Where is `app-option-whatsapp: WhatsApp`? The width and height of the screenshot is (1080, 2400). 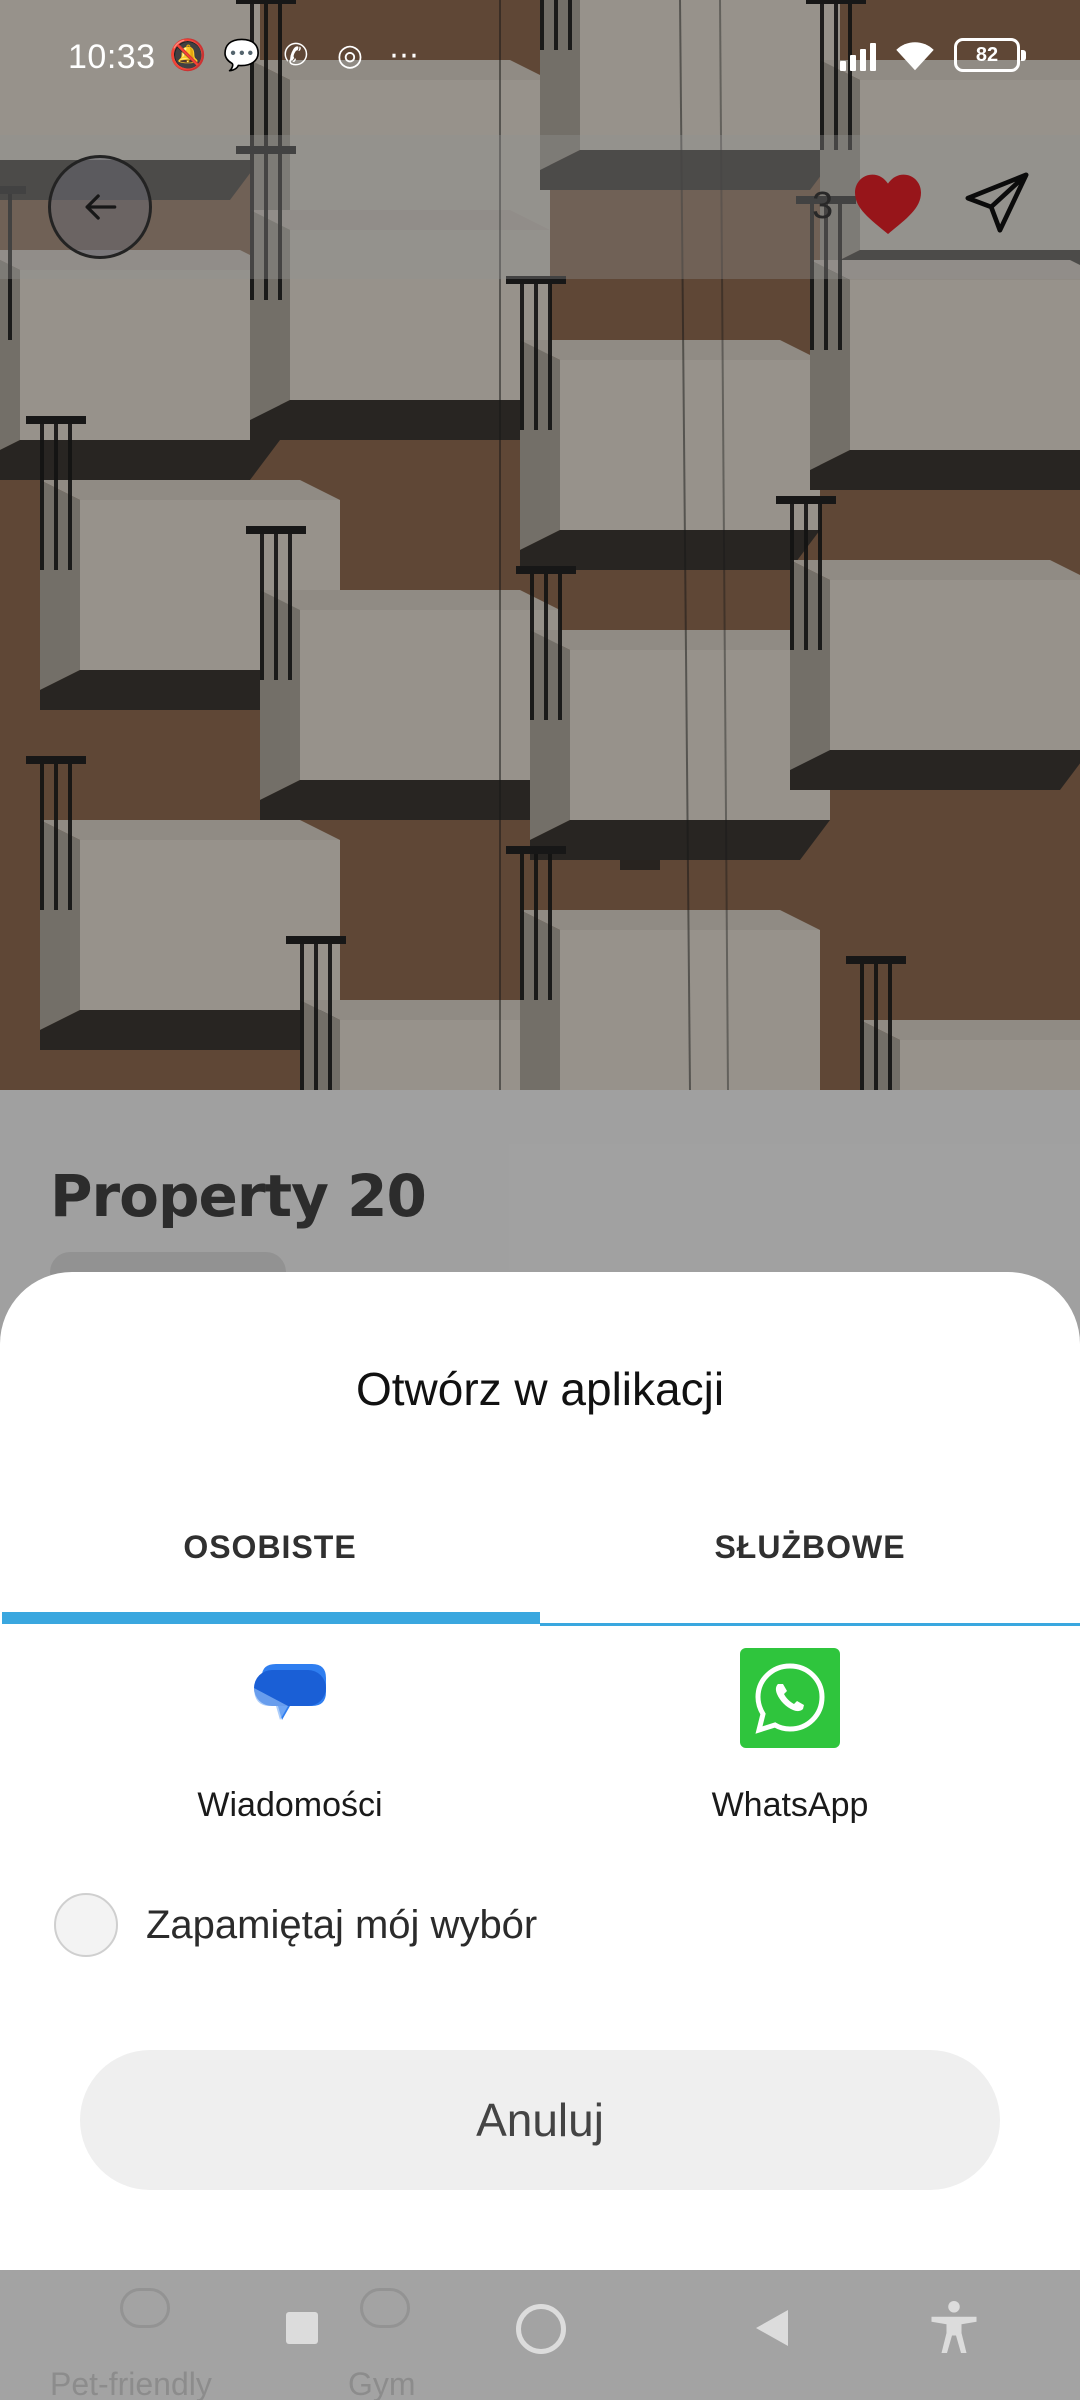
app-option-whatsapp: WhatsApp is located at coordinates (790, 1736).